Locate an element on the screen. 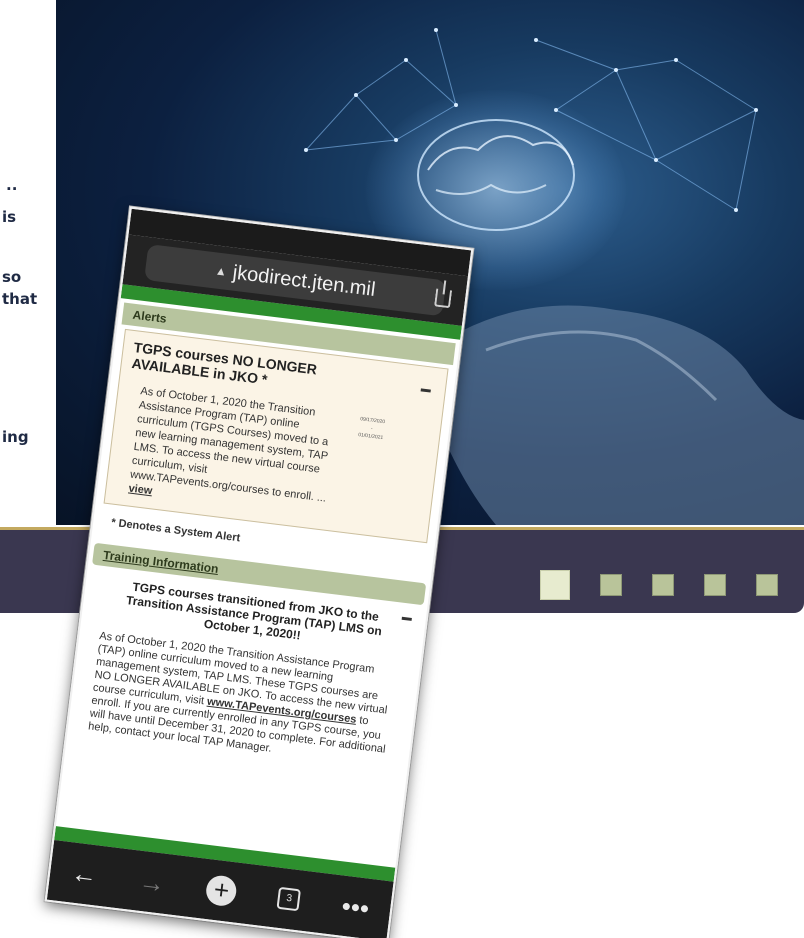 The width and height of the screenshot is (804, 938). slider-pagination is located at coordinates (659, 585).